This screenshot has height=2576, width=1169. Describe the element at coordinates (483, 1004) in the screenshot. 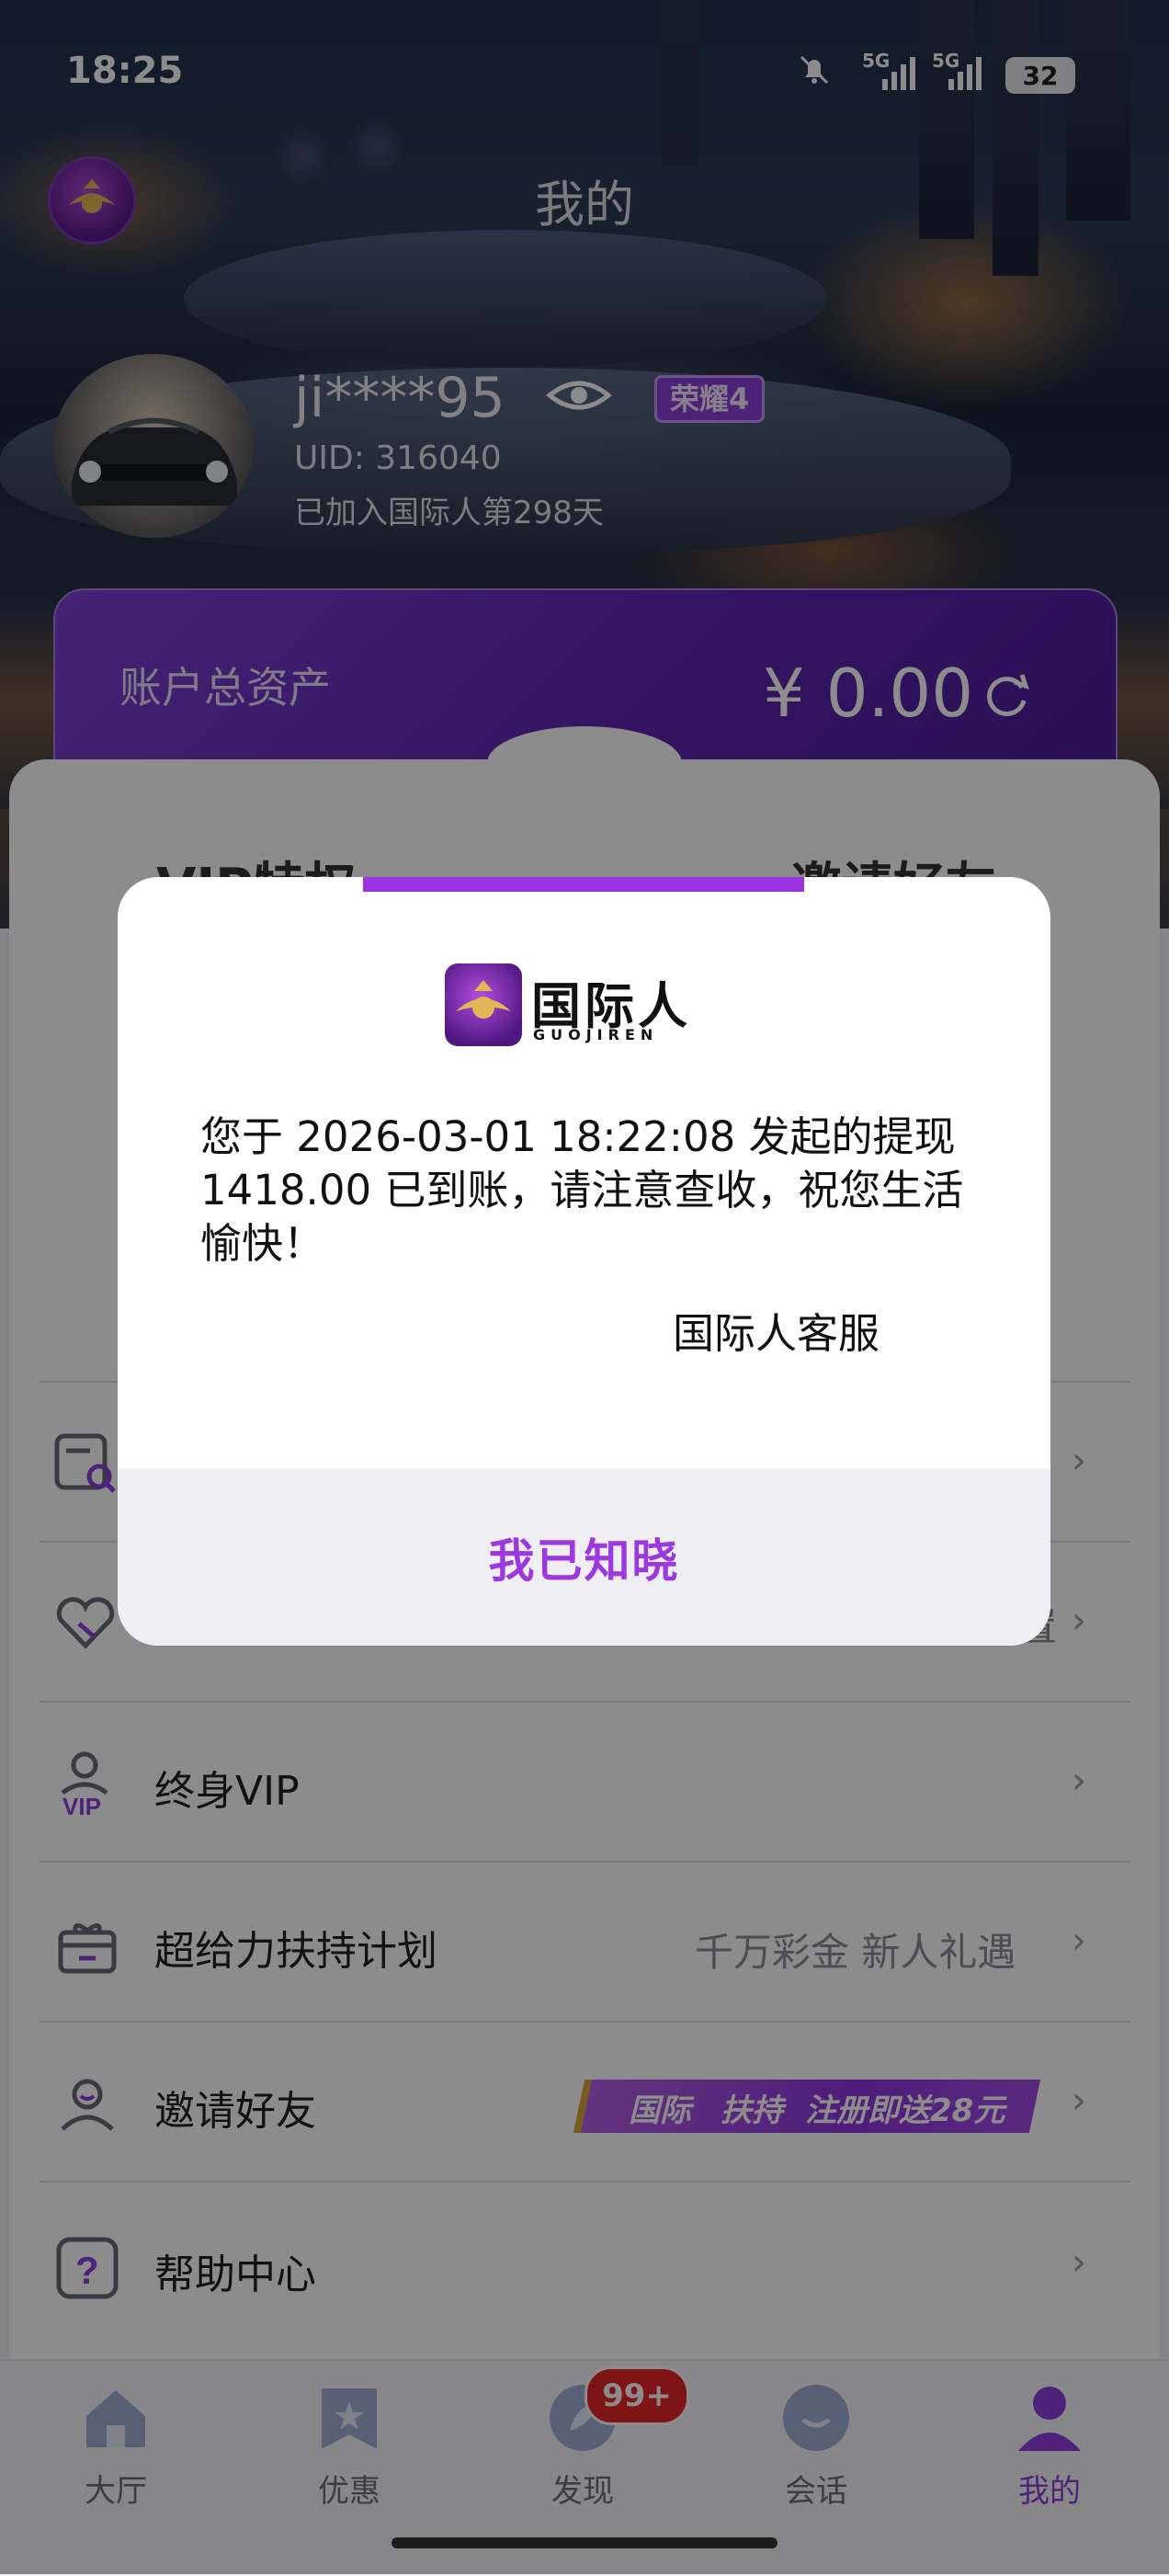

I see `brand-logo-icon` at that location.